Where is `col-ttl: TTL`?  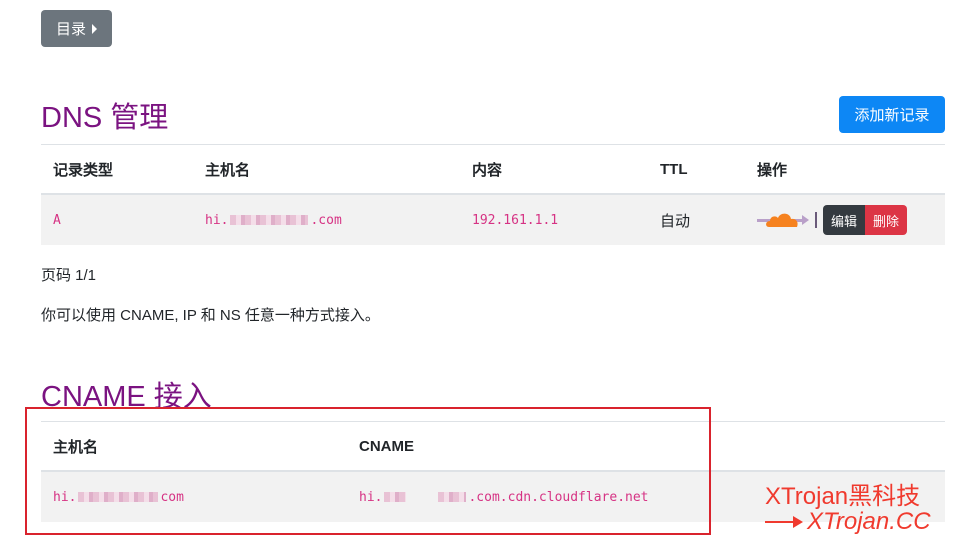
col-ttl: TTL is located at coordinates (696, 169).